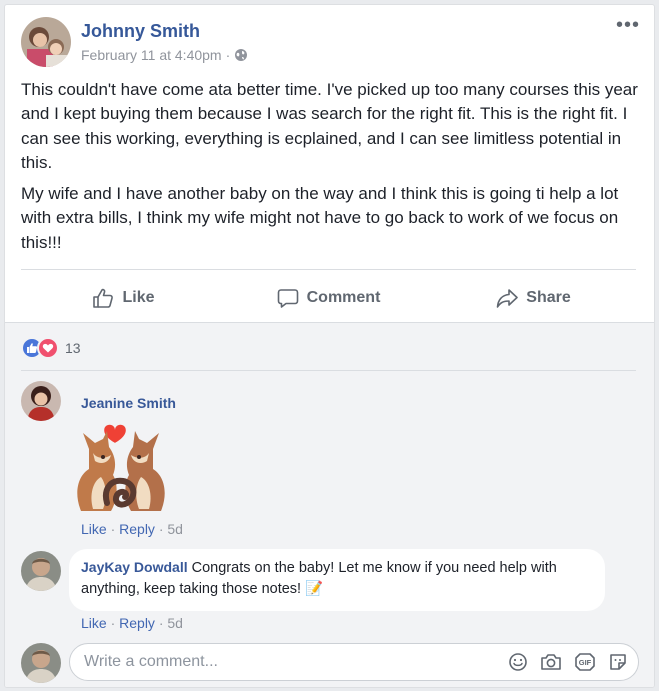  What do you see at coordinates (140, 31) in the screenshot?
I see `post-author-name: Johnny Smith` at bounding box center [140, 31].